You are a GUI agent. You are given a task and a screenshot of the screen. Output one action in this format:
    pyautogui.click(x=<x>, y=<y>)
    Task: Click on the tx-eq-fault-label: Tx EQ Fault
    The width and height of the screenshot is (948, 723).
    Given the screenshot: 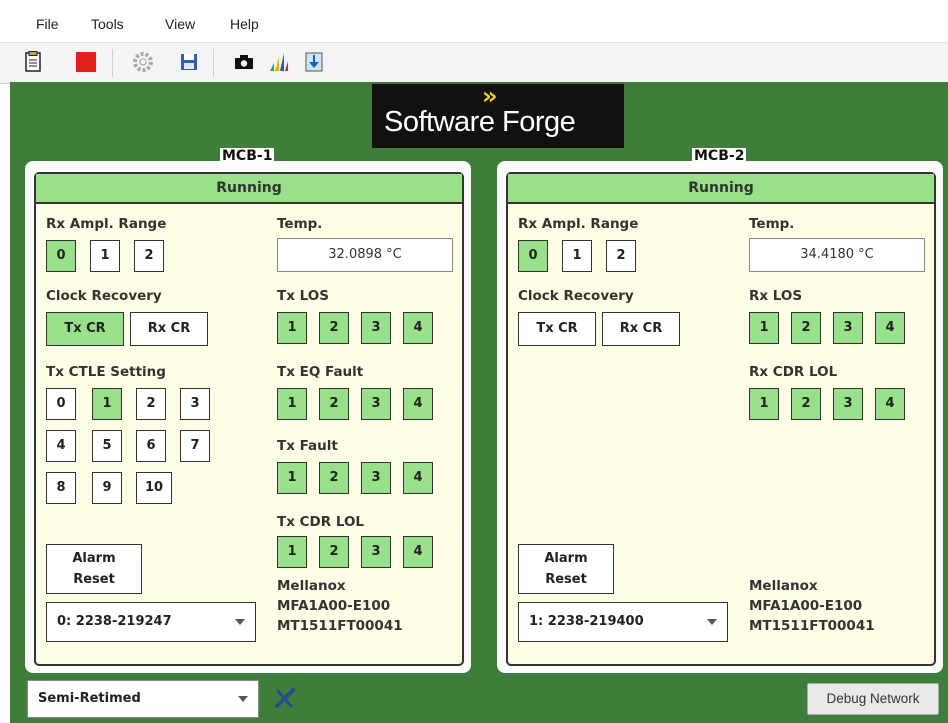 What is the action you would take?
    pyautogui.click(x=320, y=372)
    